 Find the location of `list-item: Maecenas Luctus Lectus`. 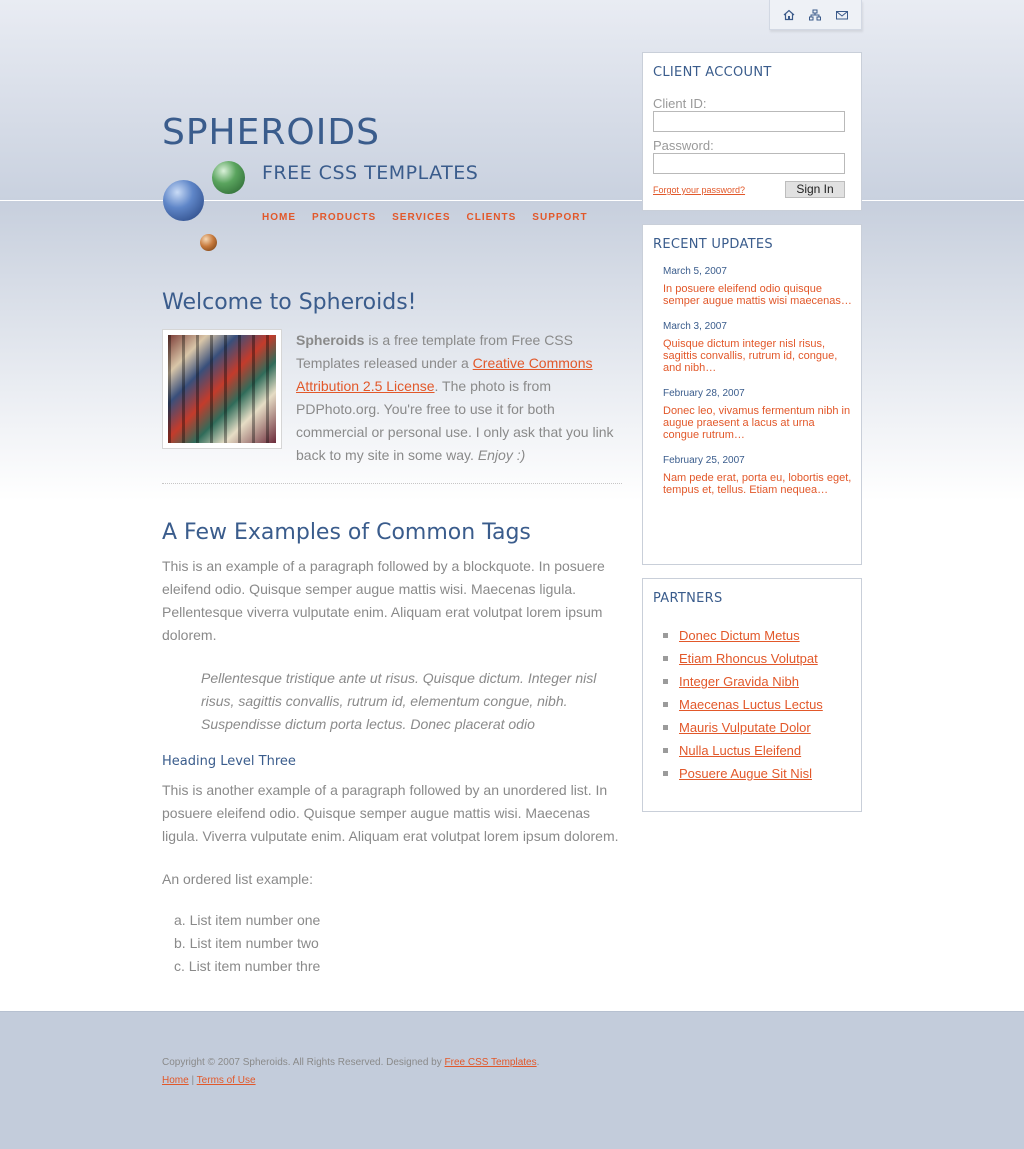

list-item: Maecenas Luctus Lectus is located at coordinates (762, 704).